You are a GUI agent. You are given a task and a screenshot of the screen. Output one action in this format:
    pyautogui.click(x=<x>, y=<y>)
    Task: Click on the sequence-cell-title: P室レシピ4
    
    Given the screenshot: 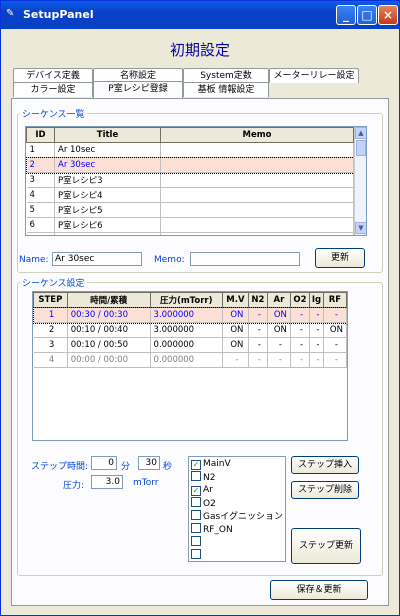 What is the action you would take?
    pyautogui.click(x=107, y=195)
    